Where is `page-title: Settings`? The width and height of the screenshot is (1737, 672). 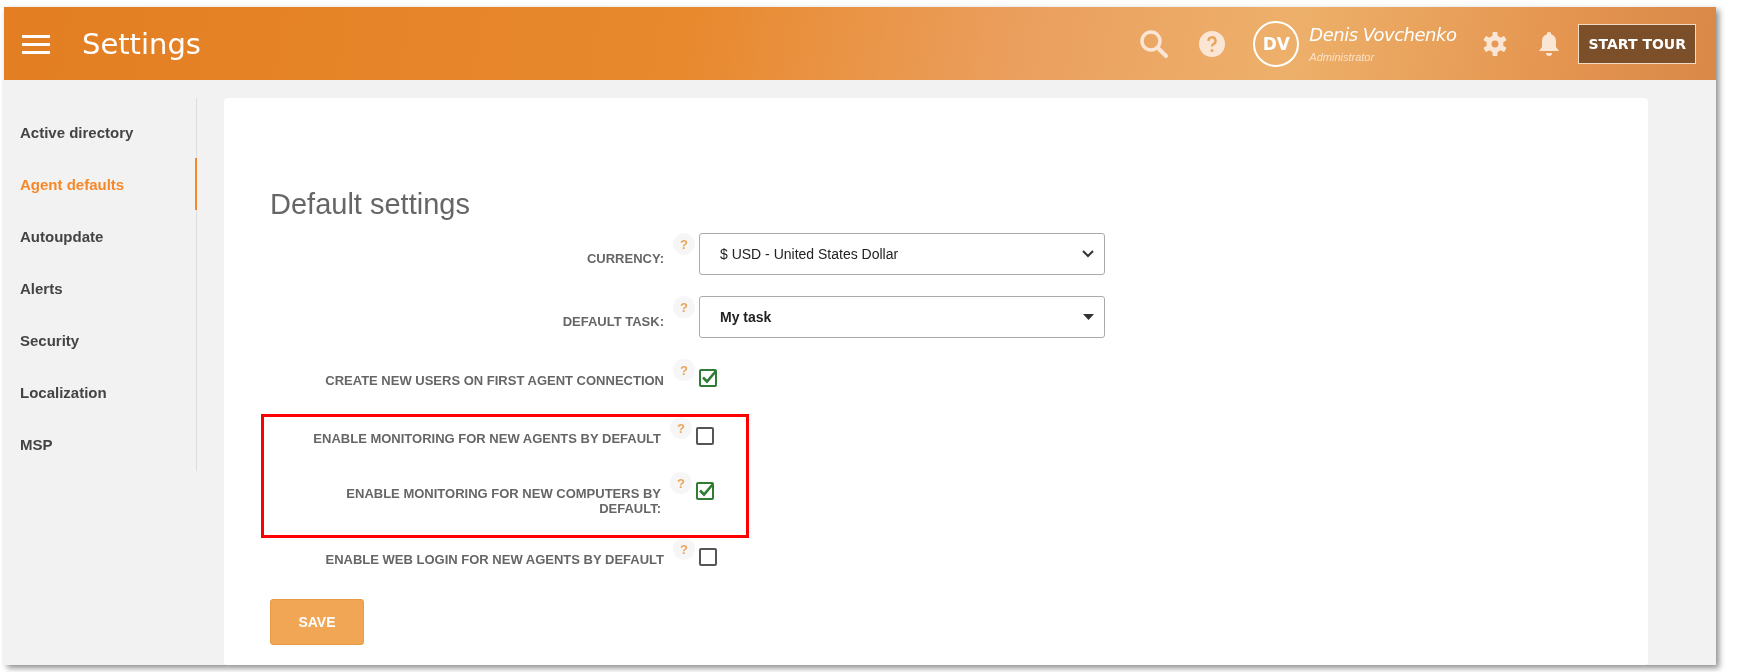
page-title: Settings is located at coordinates (141, 43).